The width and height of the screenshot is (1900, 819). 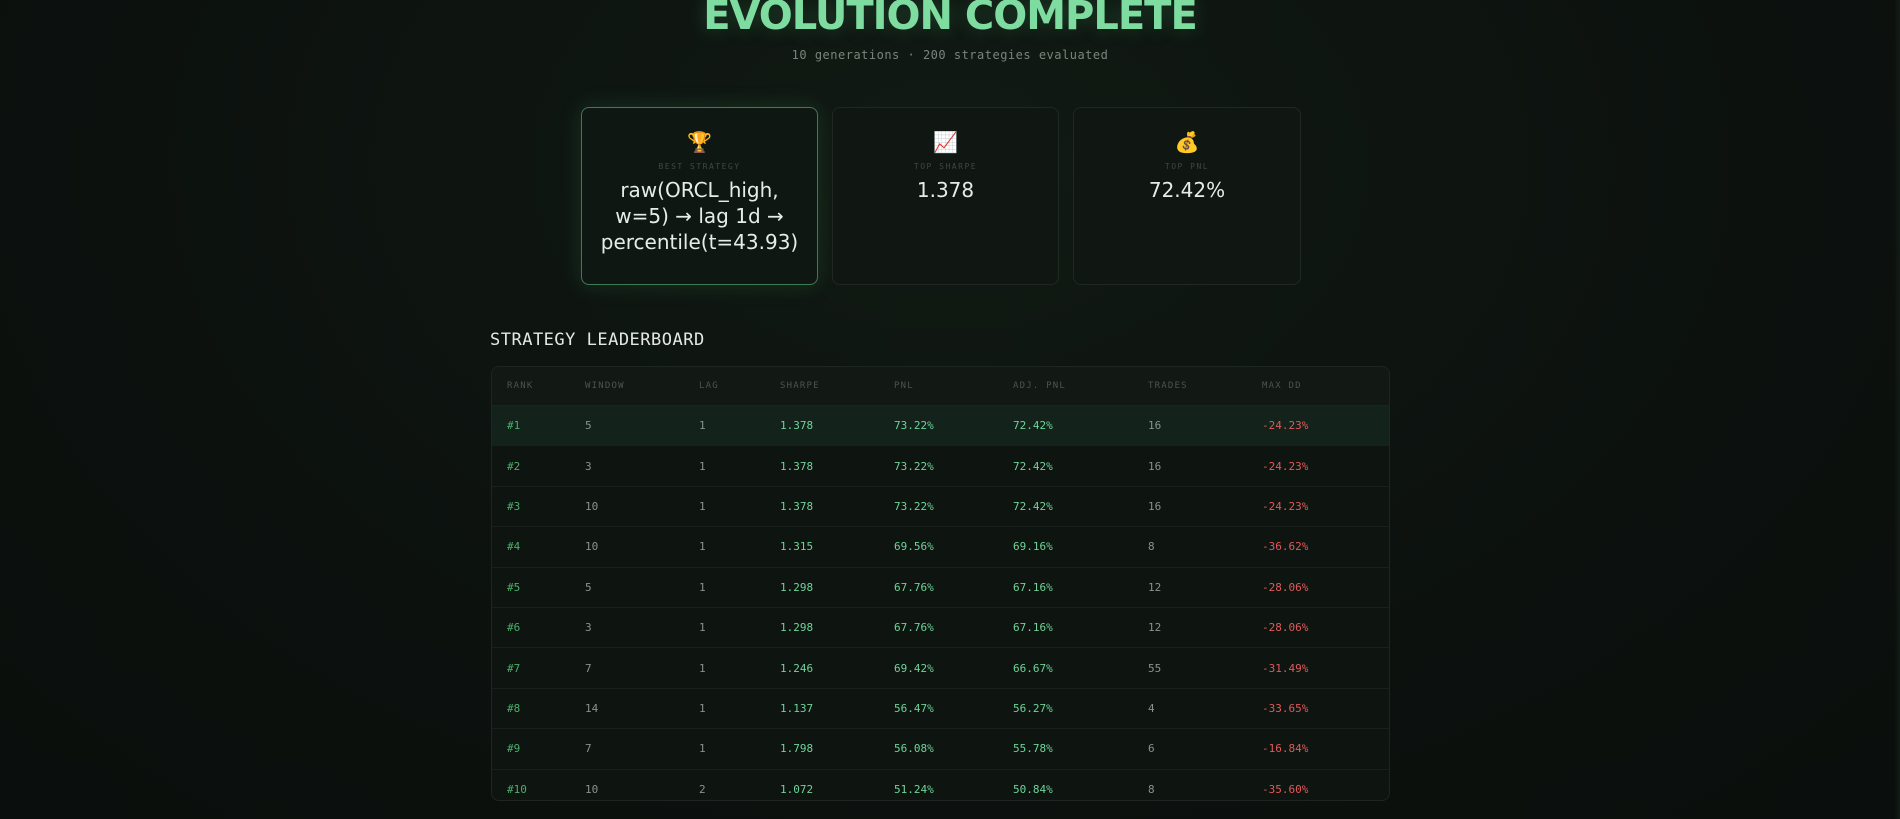 What do you see at coordinates (538, 628) in the screenshot?
I see `cell-rank: #6` at bounding box center [538, 628].